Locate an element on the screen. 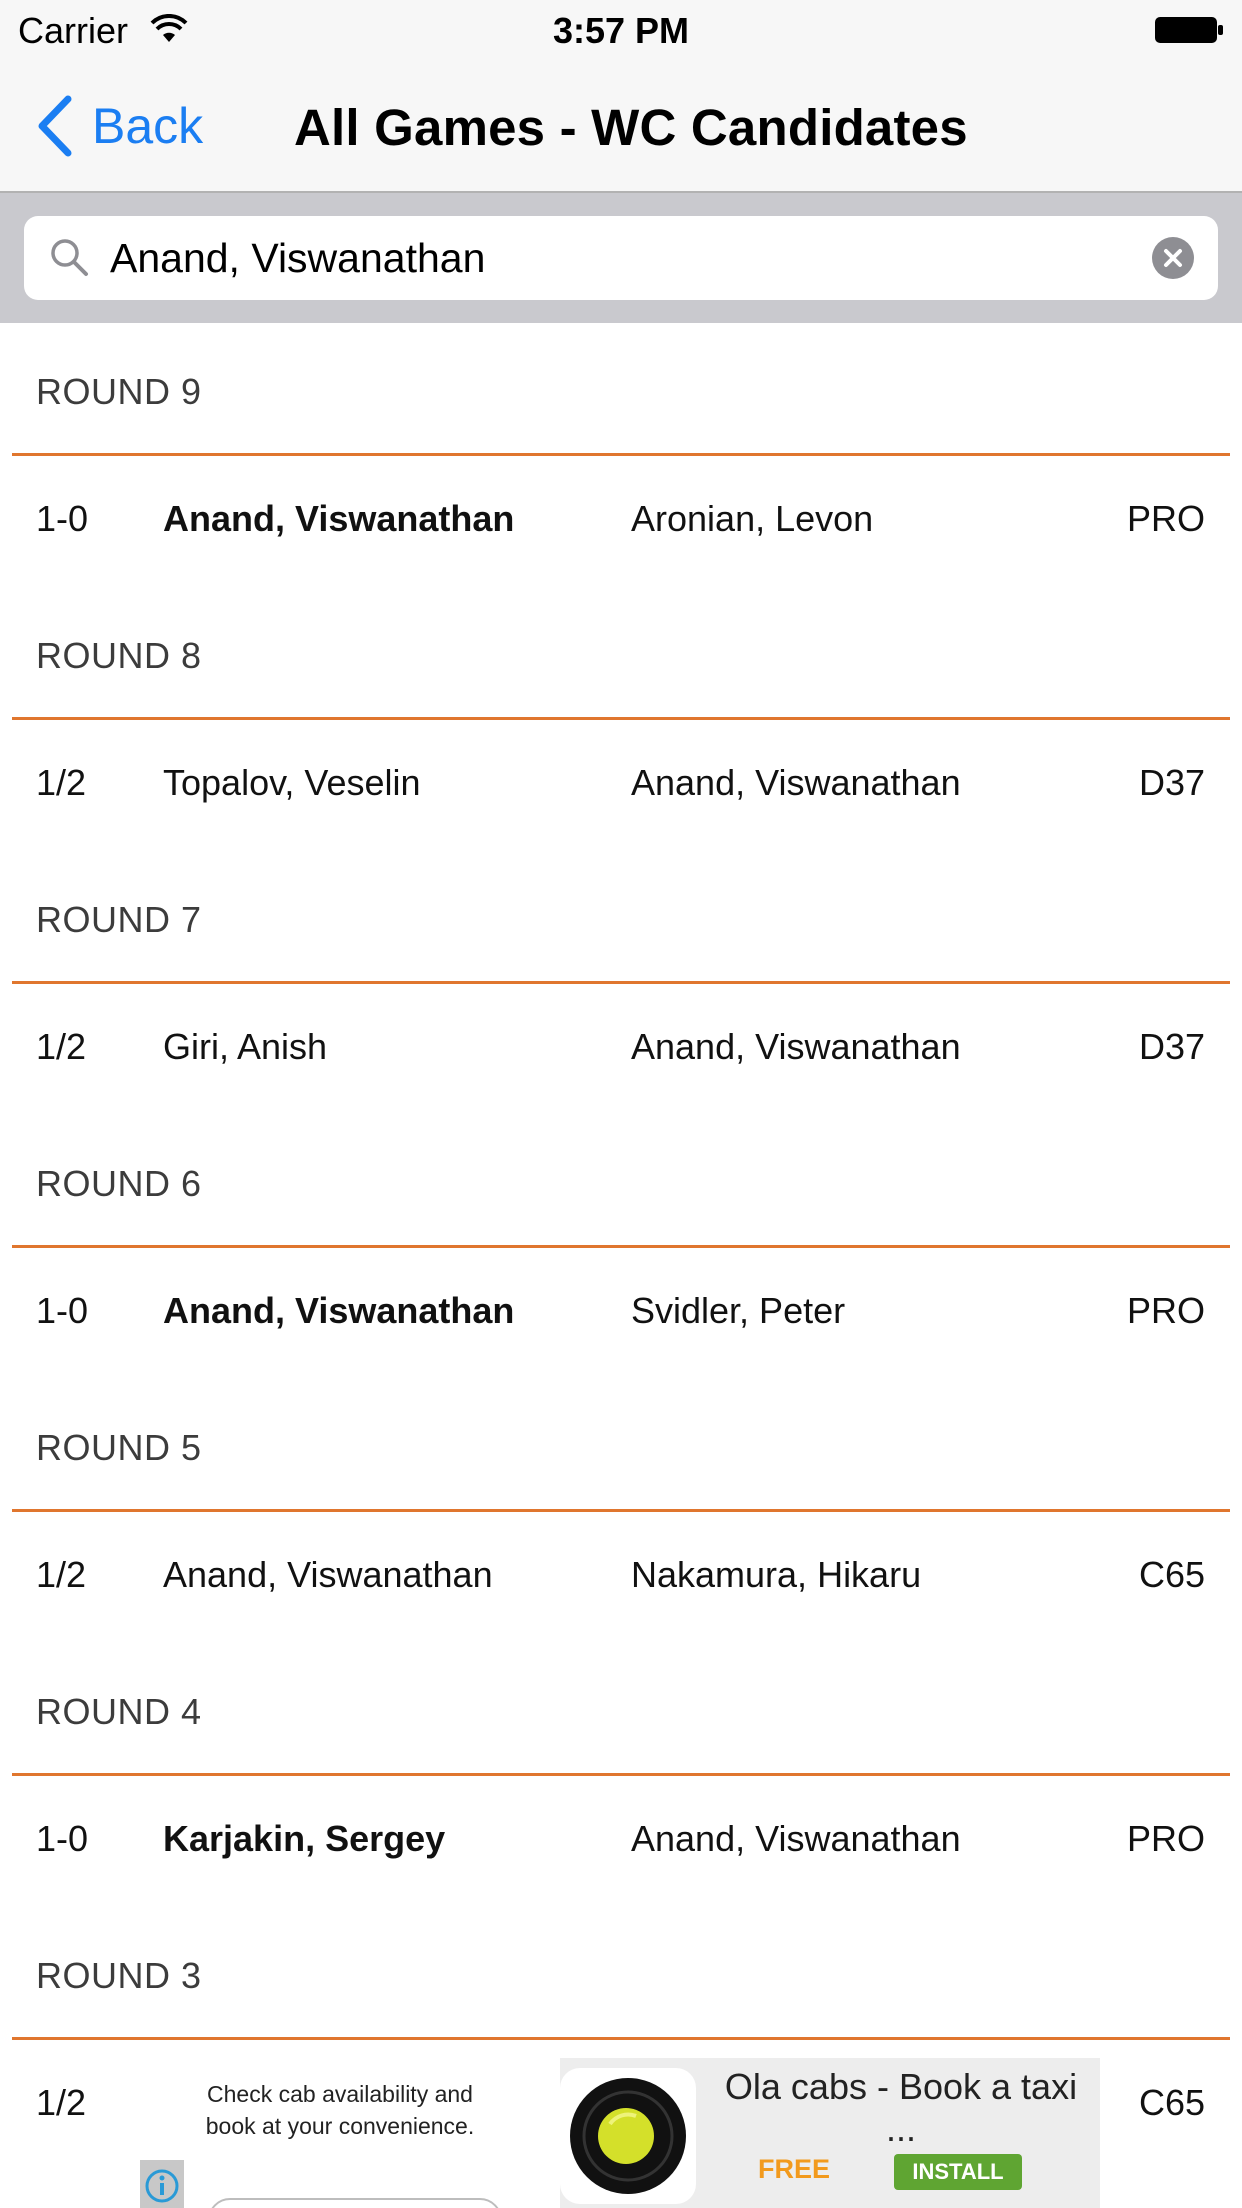 This screenshot has height=2208, width=1242. back-label: Back is located at coordinates (148, 126).